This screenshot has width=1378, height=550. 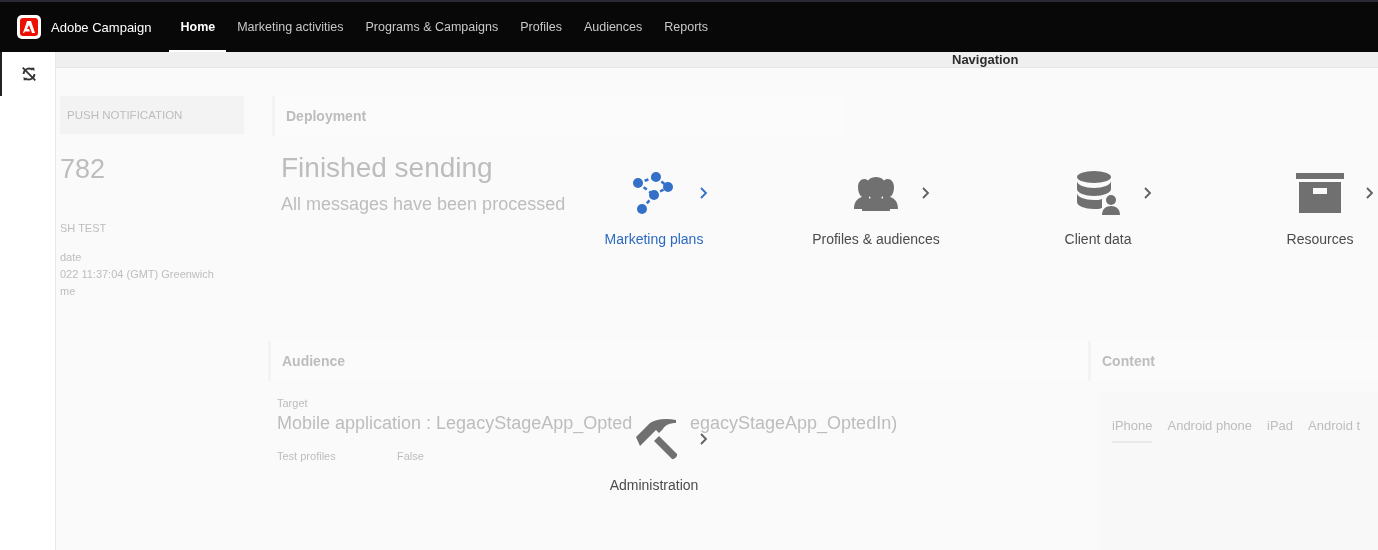 I want to click on nav-tab: Audiences, so click(x=613, y=27).